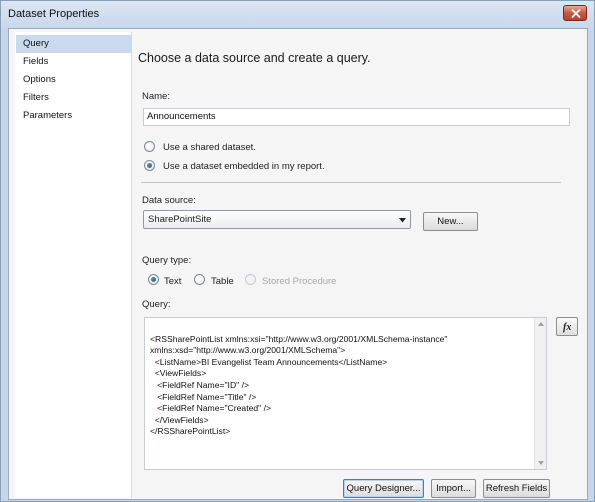 This screenshot has height=502, width=595. Describe the element at coordinates (277, 219) in the screenshot. I see `datasource-dropdown: SharePointSite` at that location.